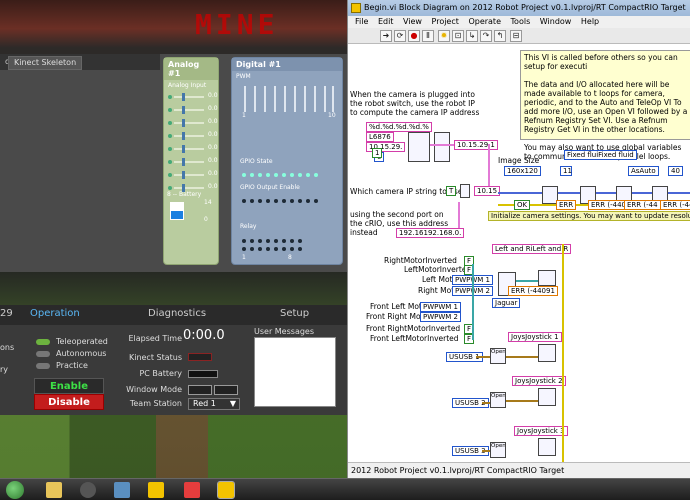  What do you see at coordinates (441, 317) in the screenshot?
I see `pwm-constant-front-right: PWPWM 2` at bounding box center [441, 317].